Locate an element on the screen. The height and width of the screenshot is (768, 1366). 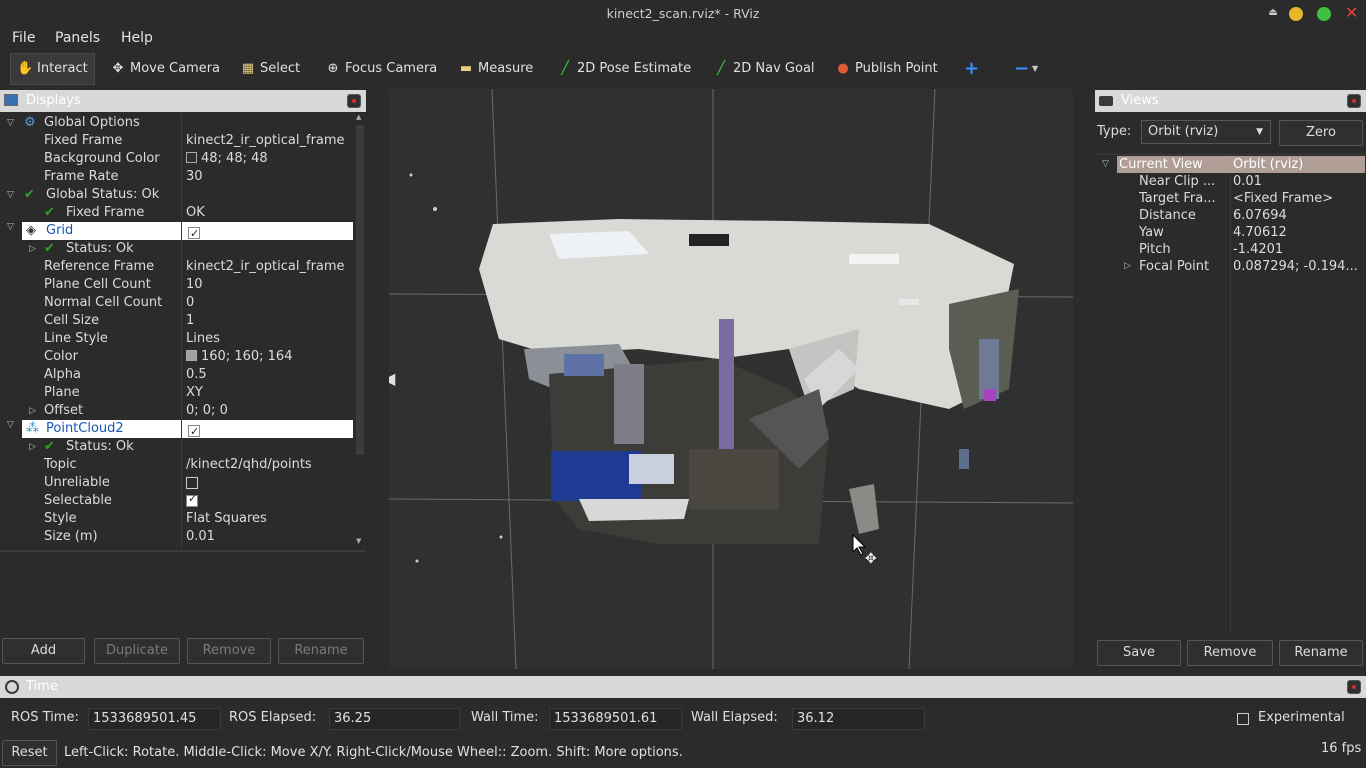
tree-row-plane: Plane XY is located at coordinates (176, 393).